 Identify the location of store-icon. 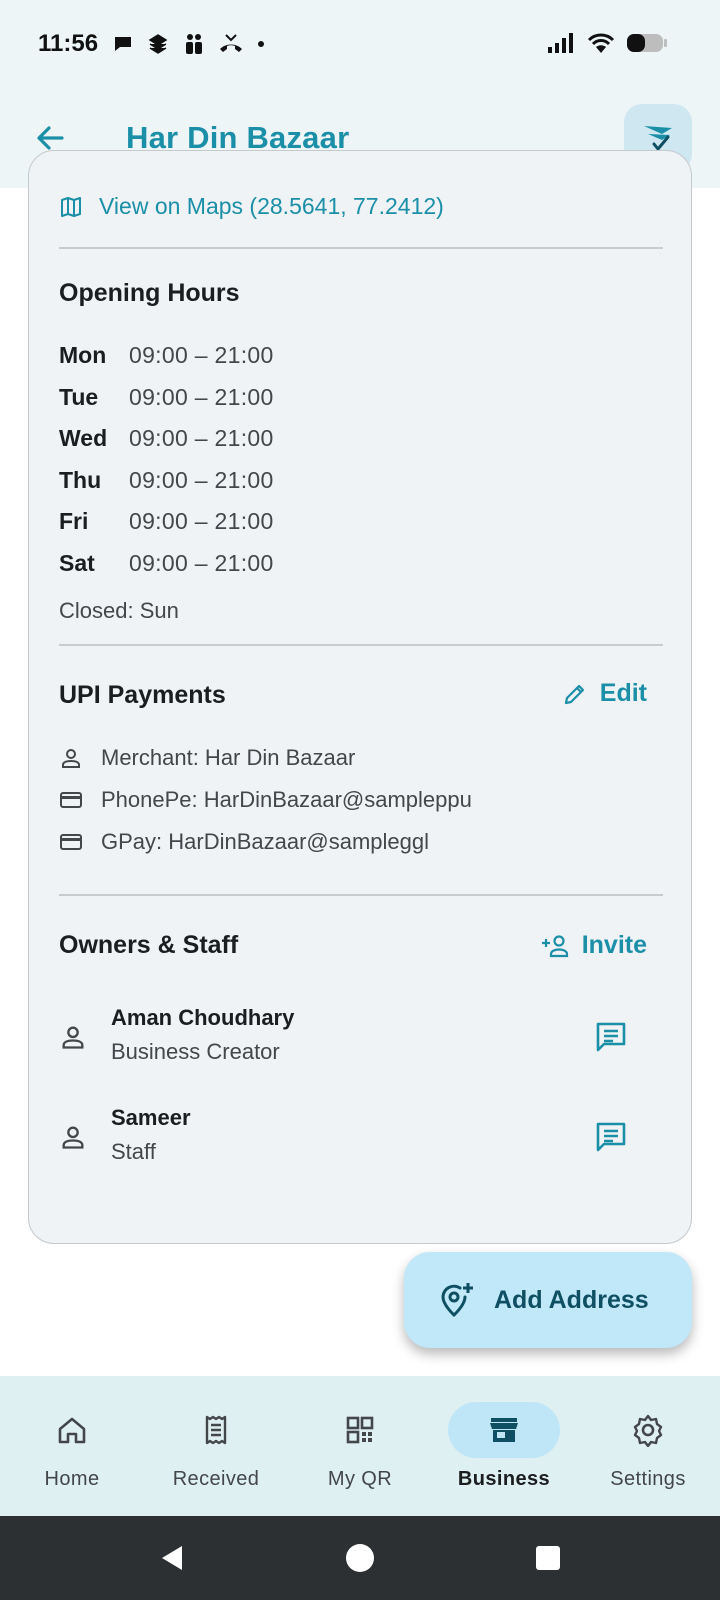
(504, 1430).